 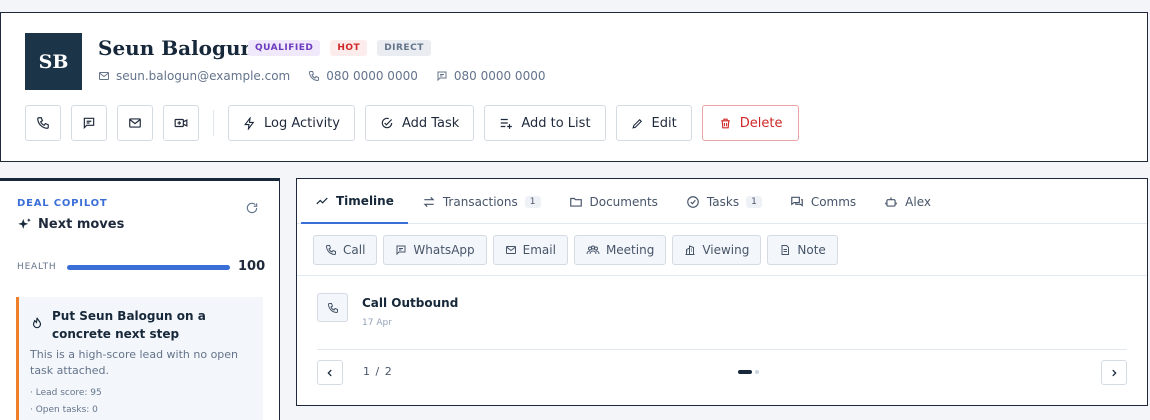 I want to click on lead-score-item: · Lead score: 95, so click(x=66, y=393).